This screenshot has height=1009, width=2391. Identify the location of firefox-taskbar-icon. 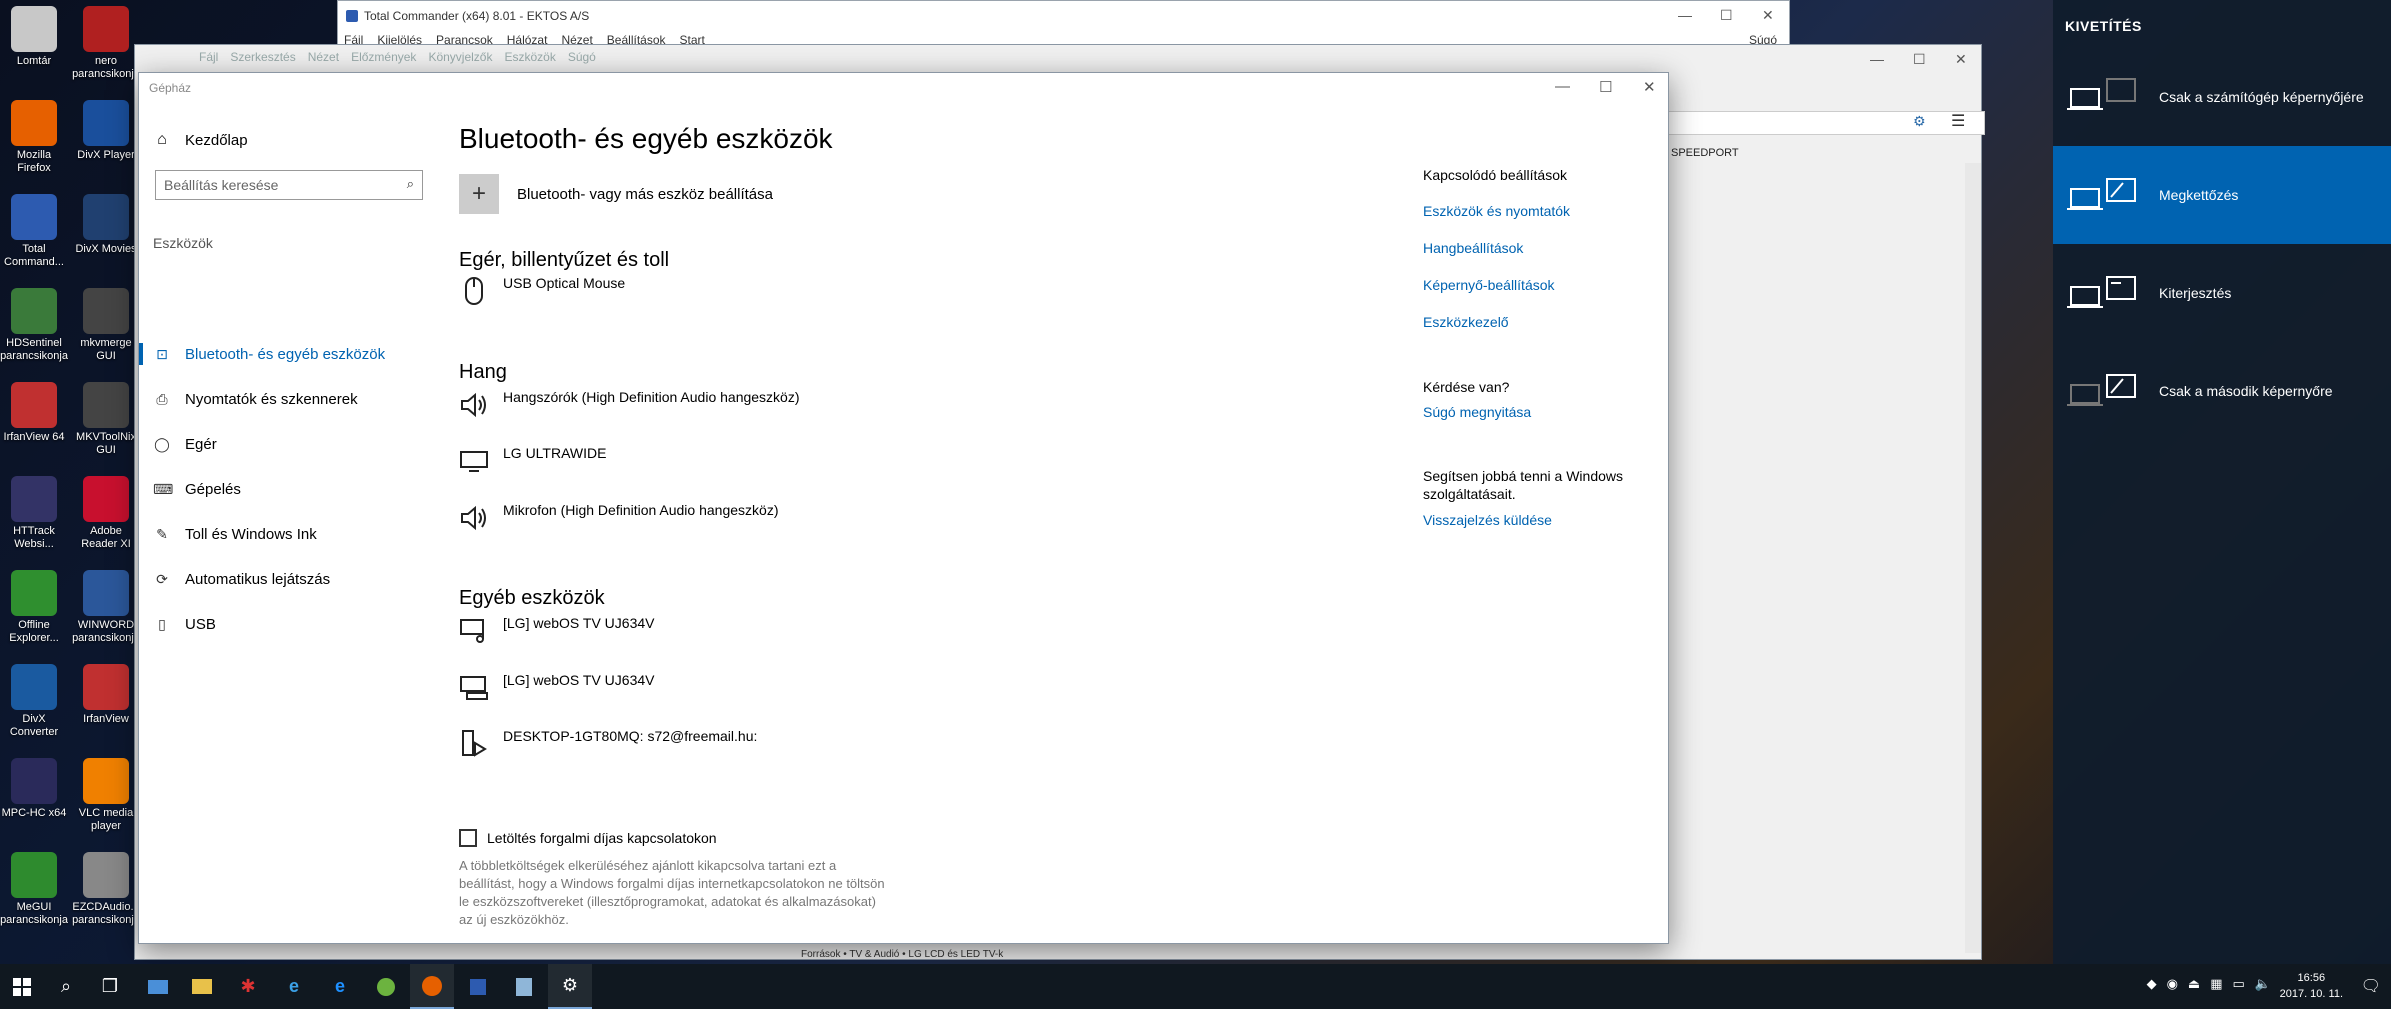
(432, 986).